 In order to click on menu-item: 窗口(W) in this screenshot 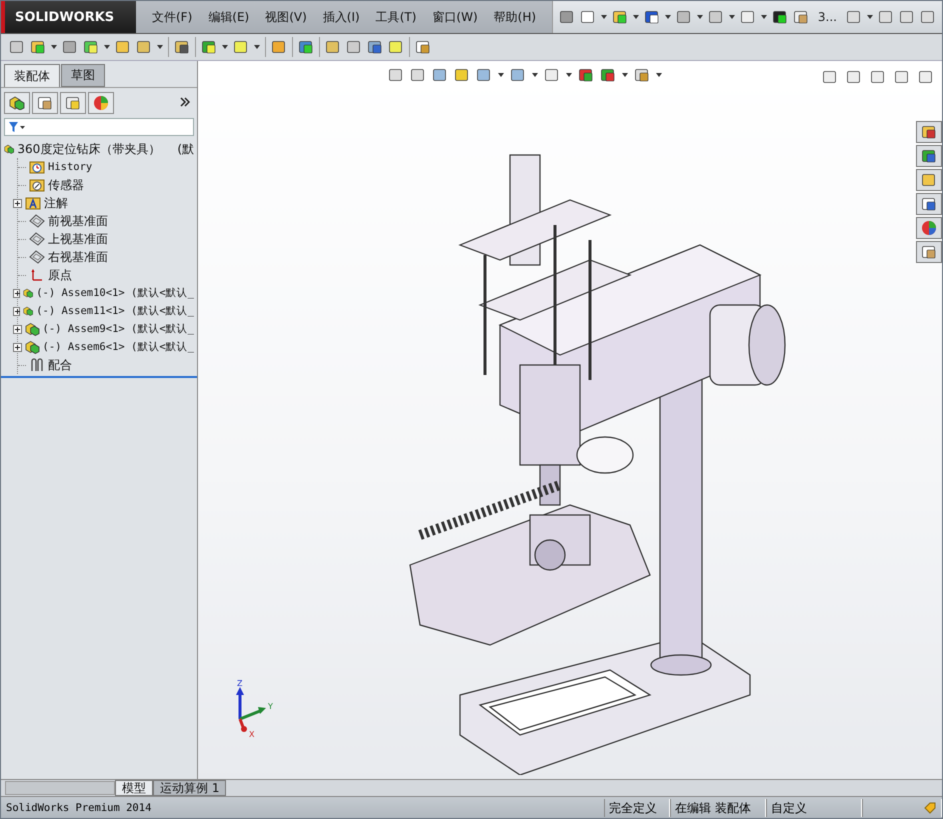, I will do `click(455, 17)`.